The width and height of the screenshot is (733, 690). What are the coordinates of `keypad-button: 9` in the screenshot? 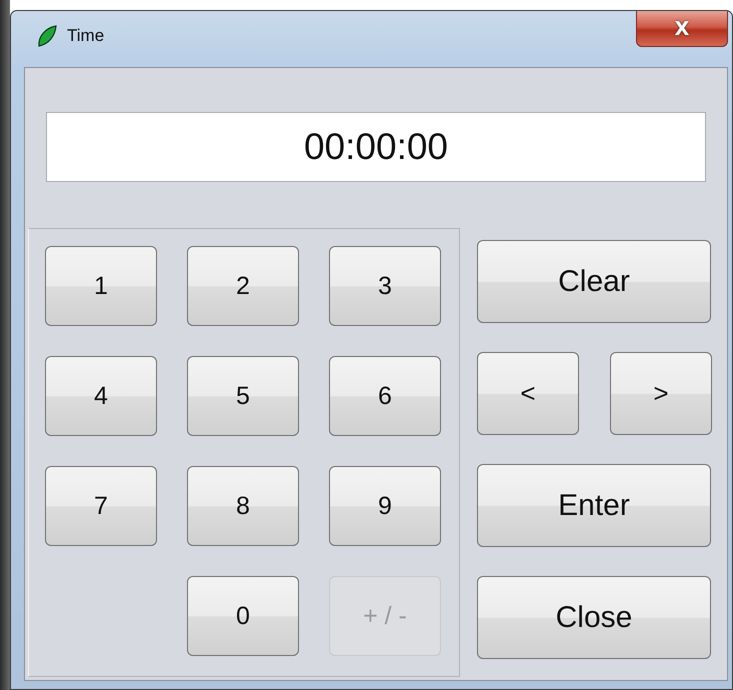 It's located at (385, 506).